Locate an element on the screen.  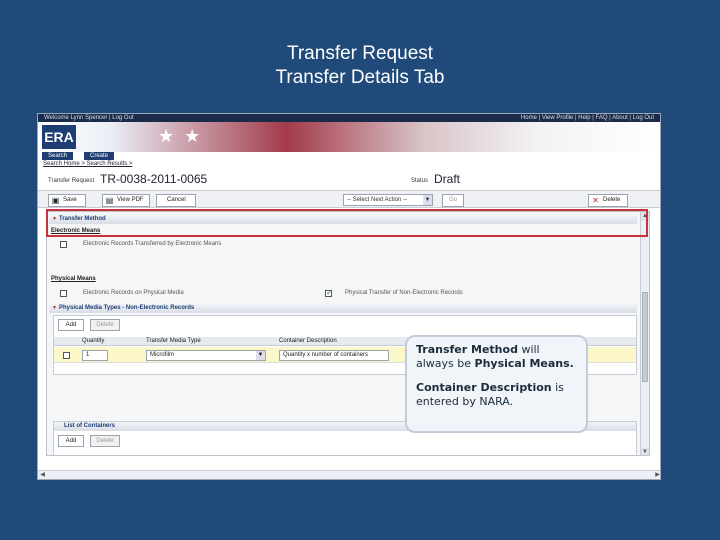
media-type-select: Microfilm ▼ is located at coordinates (206, 355).